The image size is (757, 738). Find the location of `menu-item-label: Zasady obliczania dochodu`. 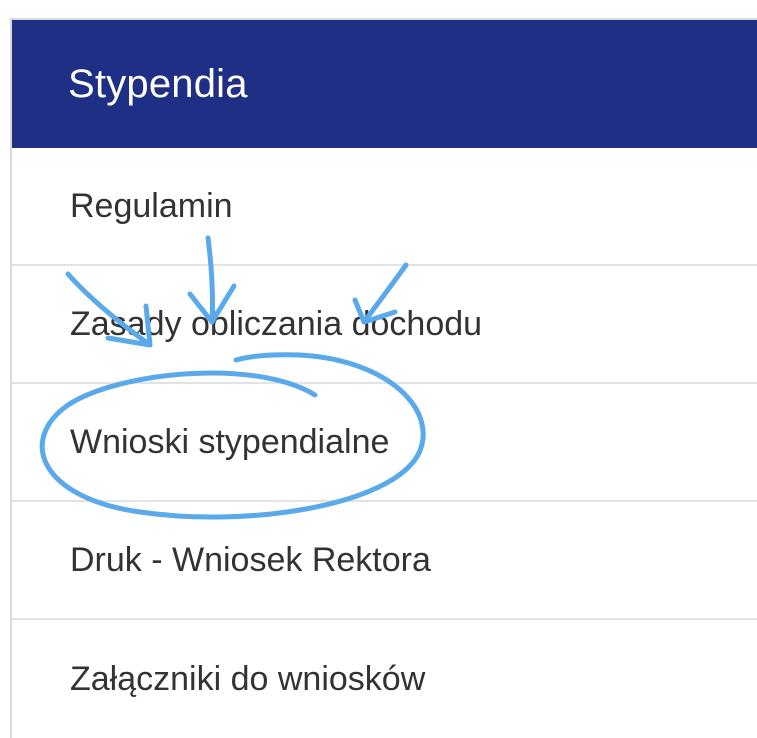

menu-item-label: Zasady obliczania dochodu is located at coordinates (276, 323).